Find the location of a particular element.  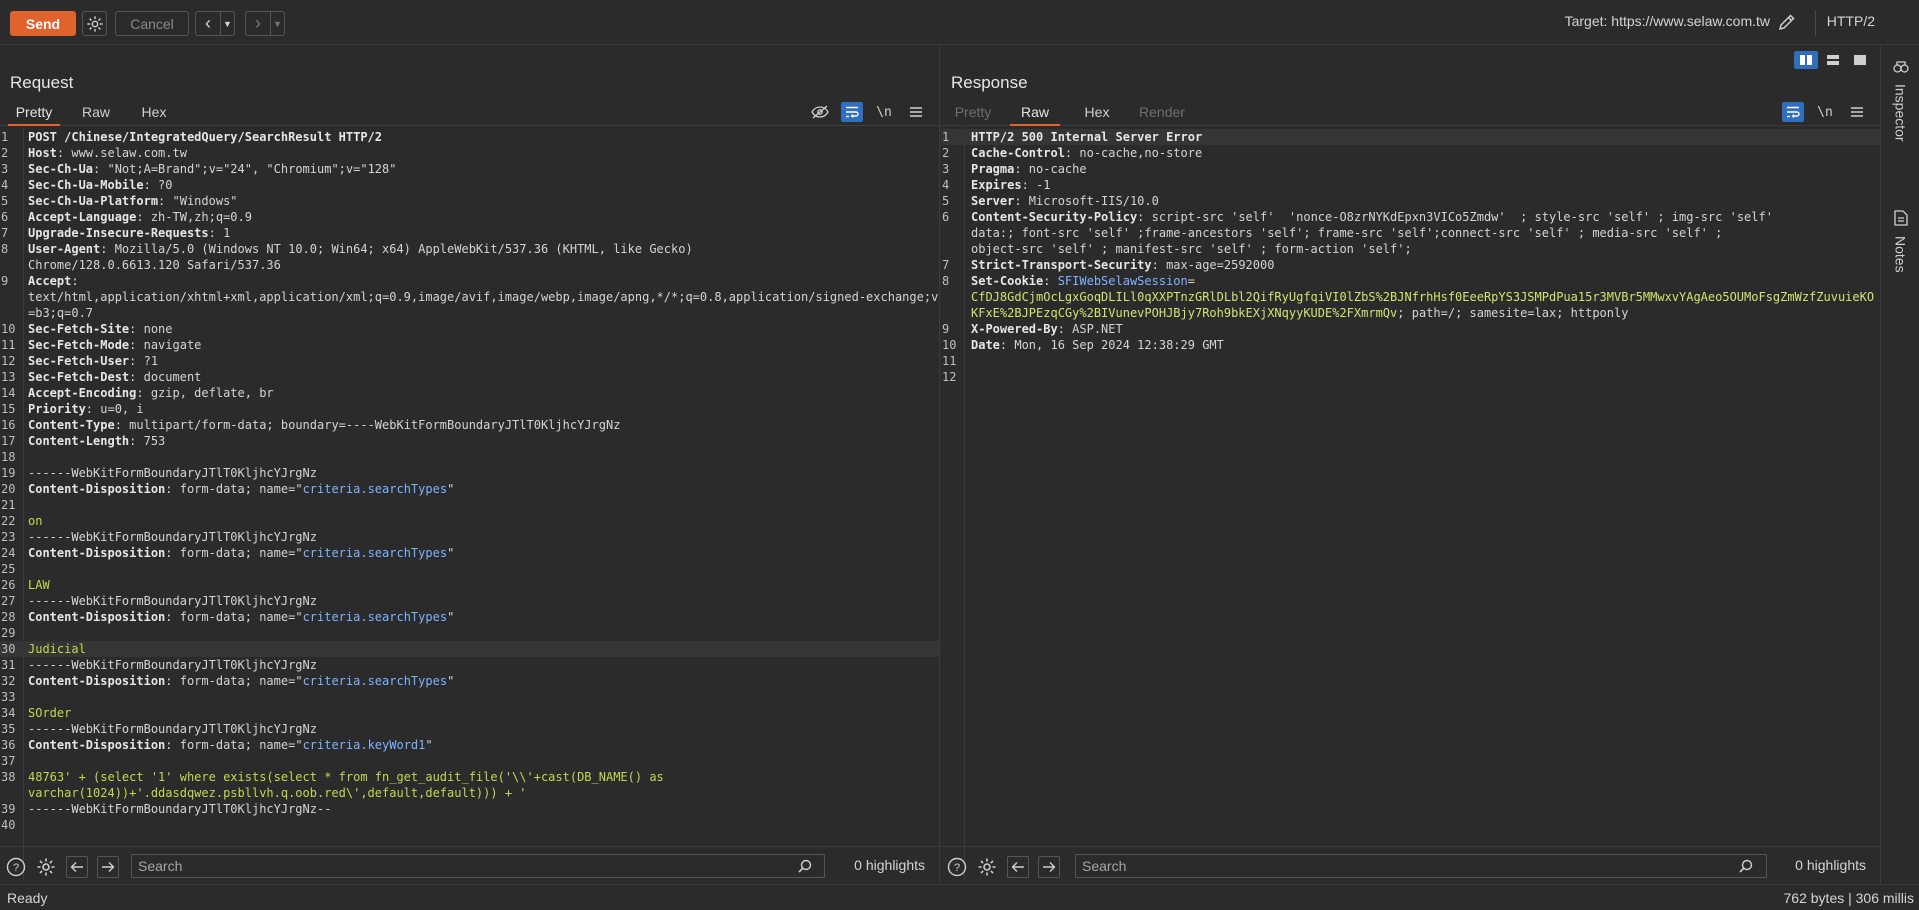

code-line: 21 is located at coordinates (469, 505).